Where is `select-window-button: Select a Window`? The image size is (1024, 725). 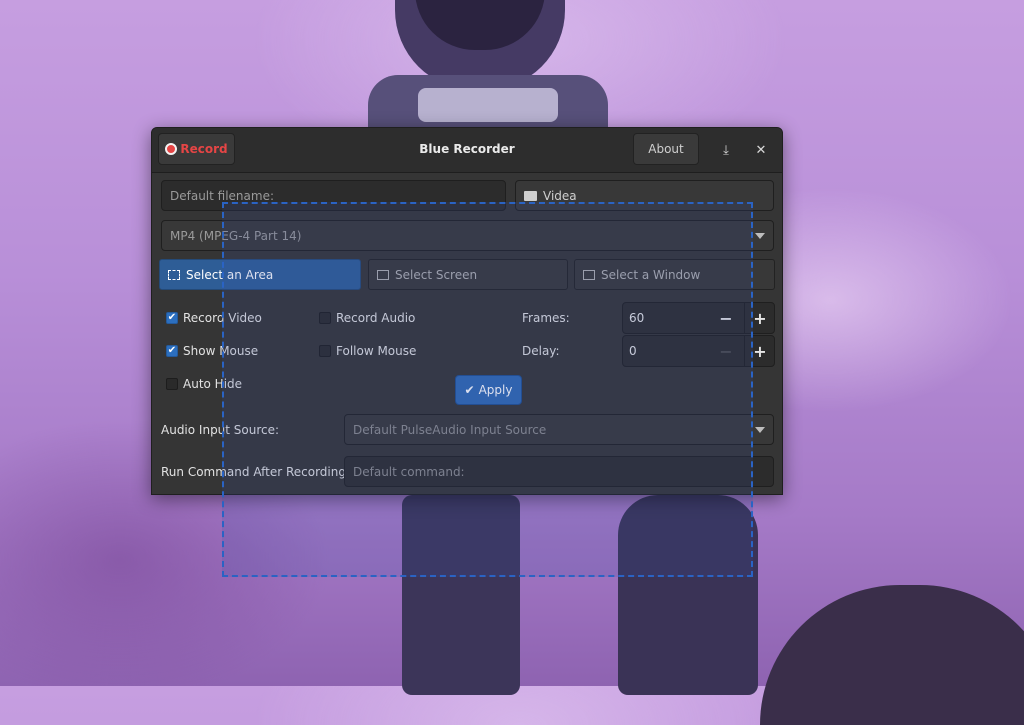 select-window-button: Select a Window is located at coordinates (674, 274).